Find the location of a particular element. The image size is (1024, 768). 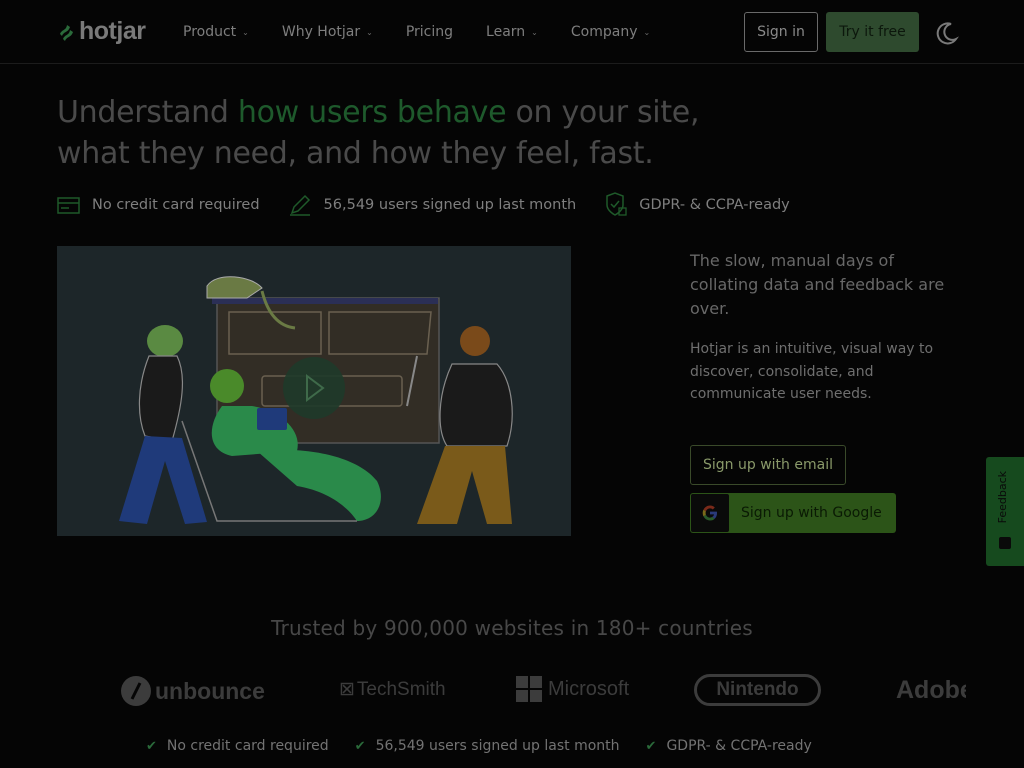

perk-text: GDPR- & CCPA-ready is located at coordinates (714, 205).